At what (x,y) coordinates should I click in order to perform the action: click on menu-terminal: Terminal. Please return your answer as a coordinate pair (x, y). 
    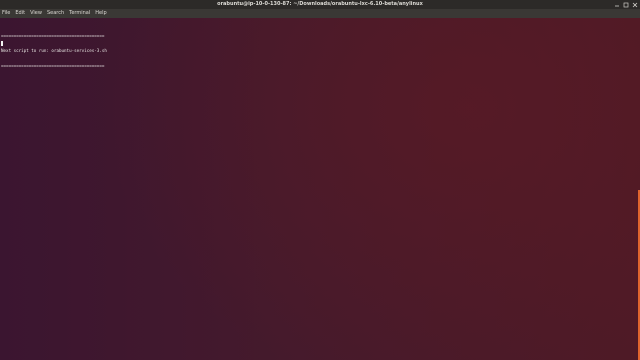
    Looking at the image, I should click on (79, 13).